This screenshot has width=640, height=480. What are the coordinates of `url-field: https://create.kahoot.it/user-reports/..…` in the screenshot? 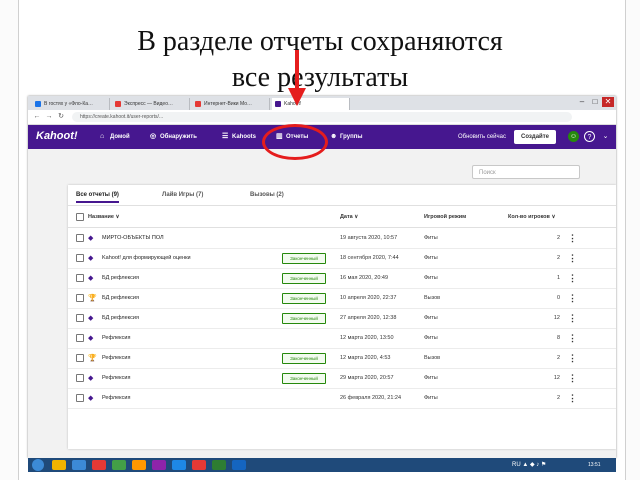 It's located at (322, 117).